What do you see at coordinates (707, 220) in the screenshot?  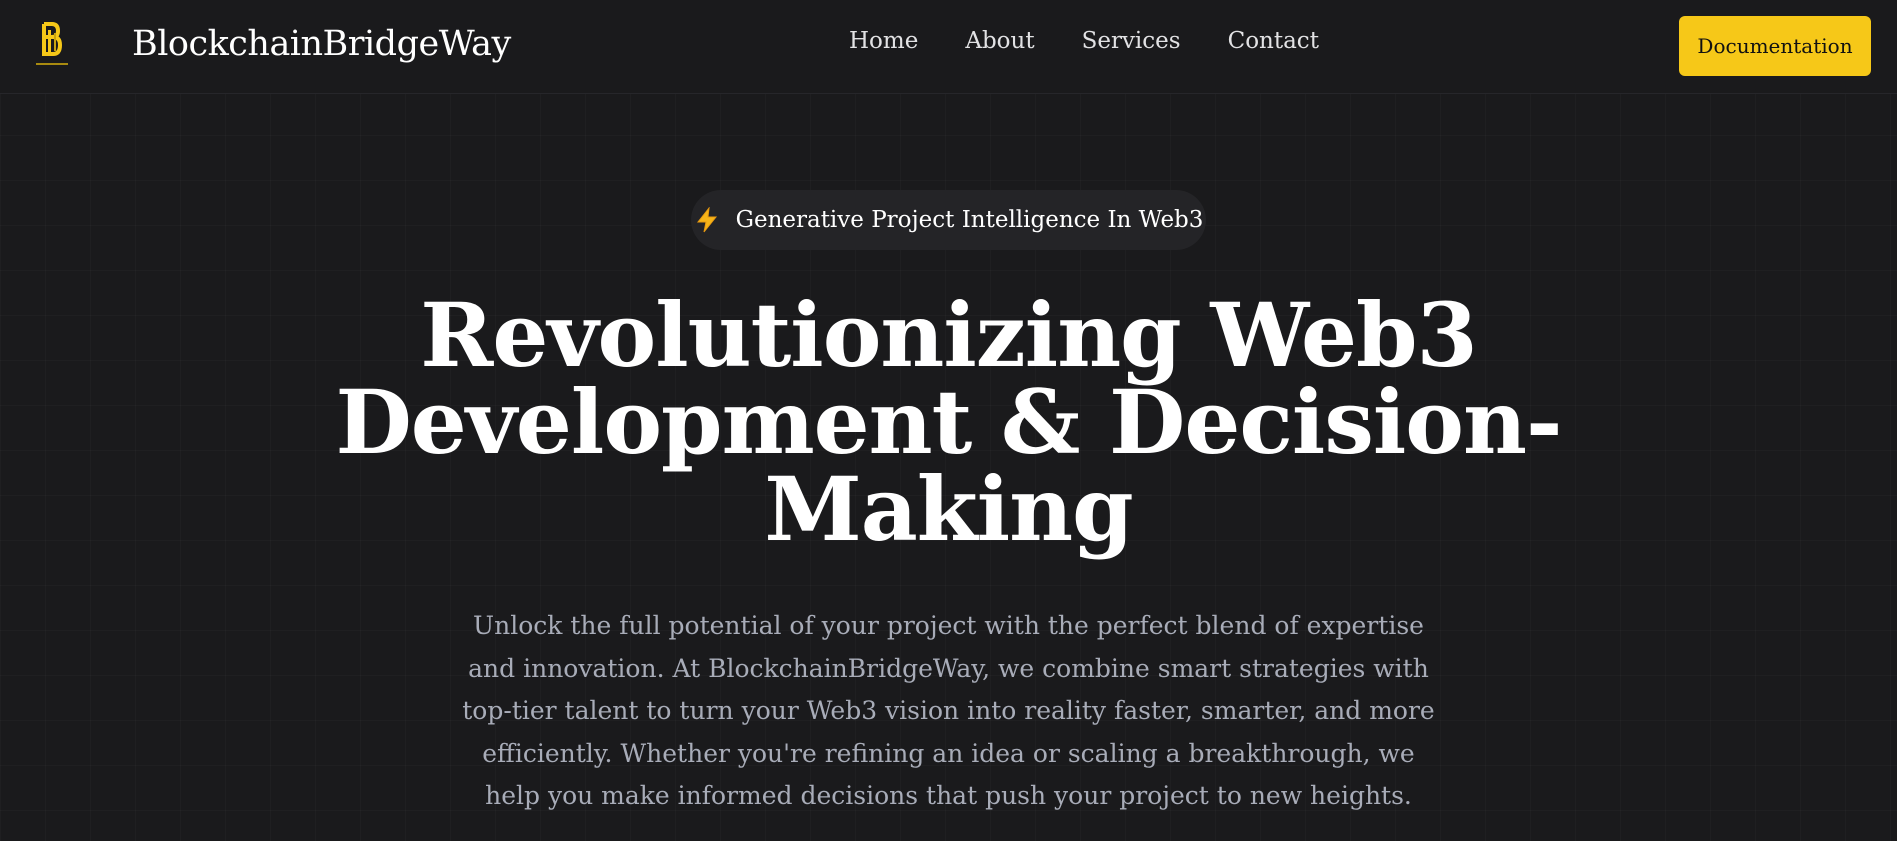 I see `lightning-icon` at bounding box center [707, 220].